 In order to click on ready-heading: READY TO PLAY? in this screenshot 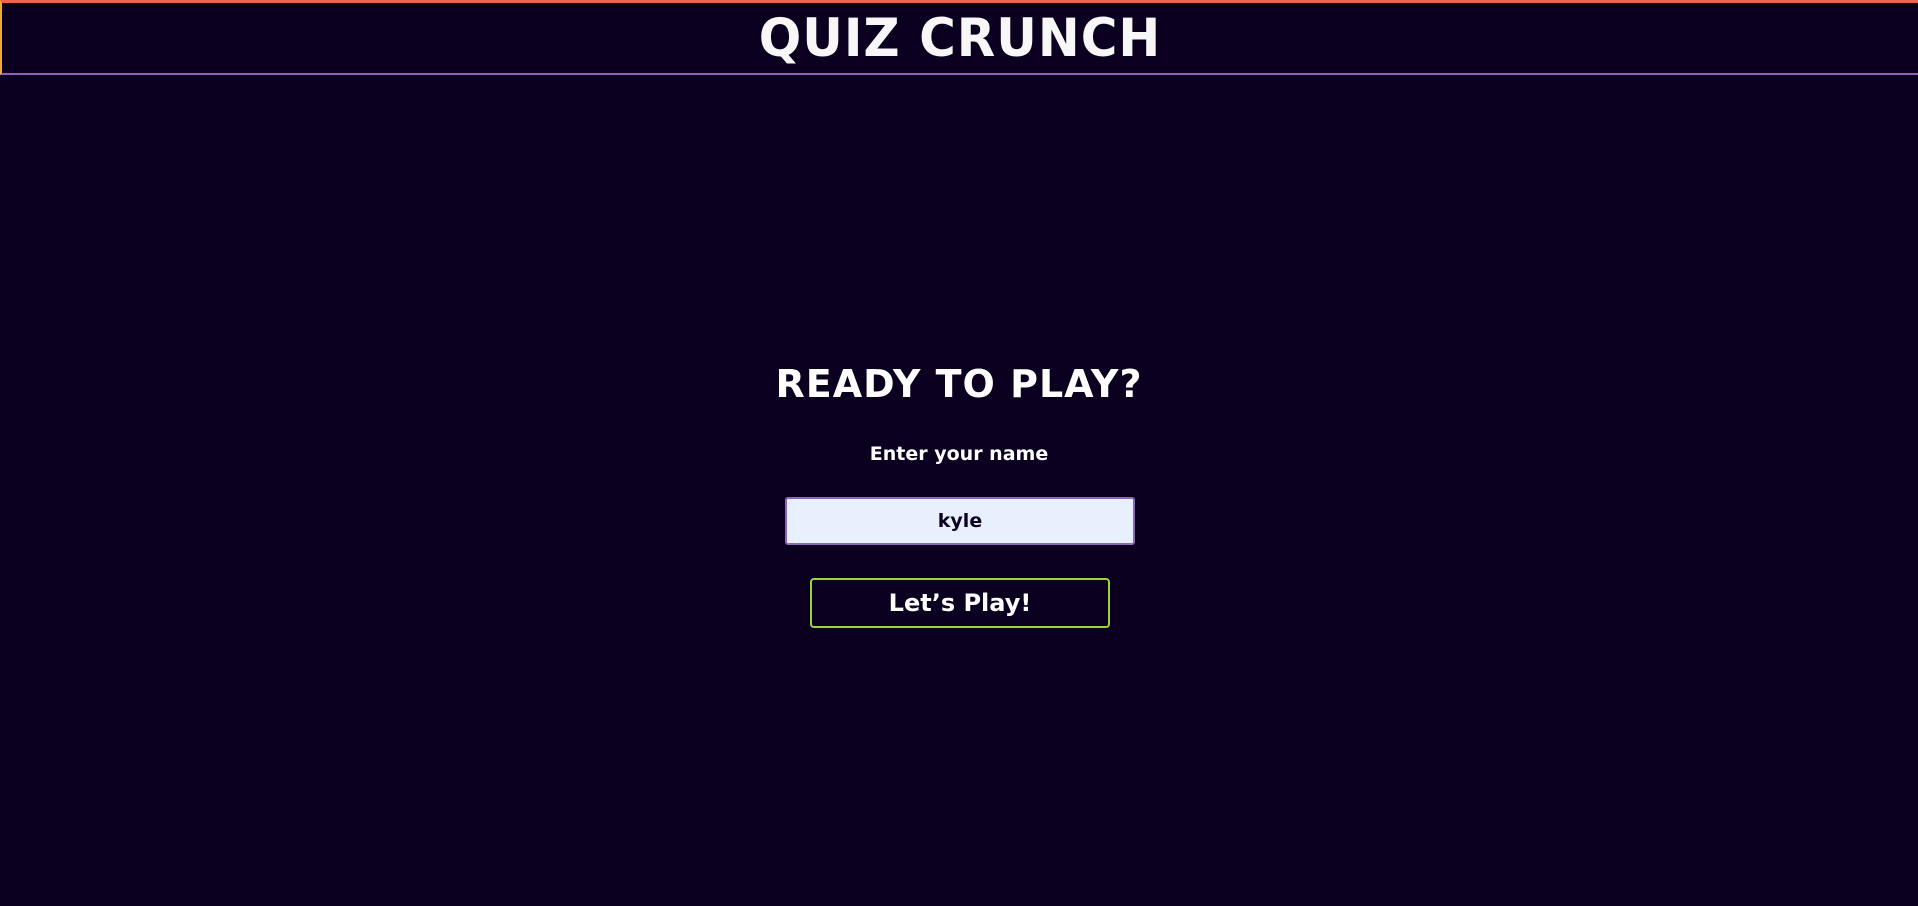, I will do `click(959, 384)`.